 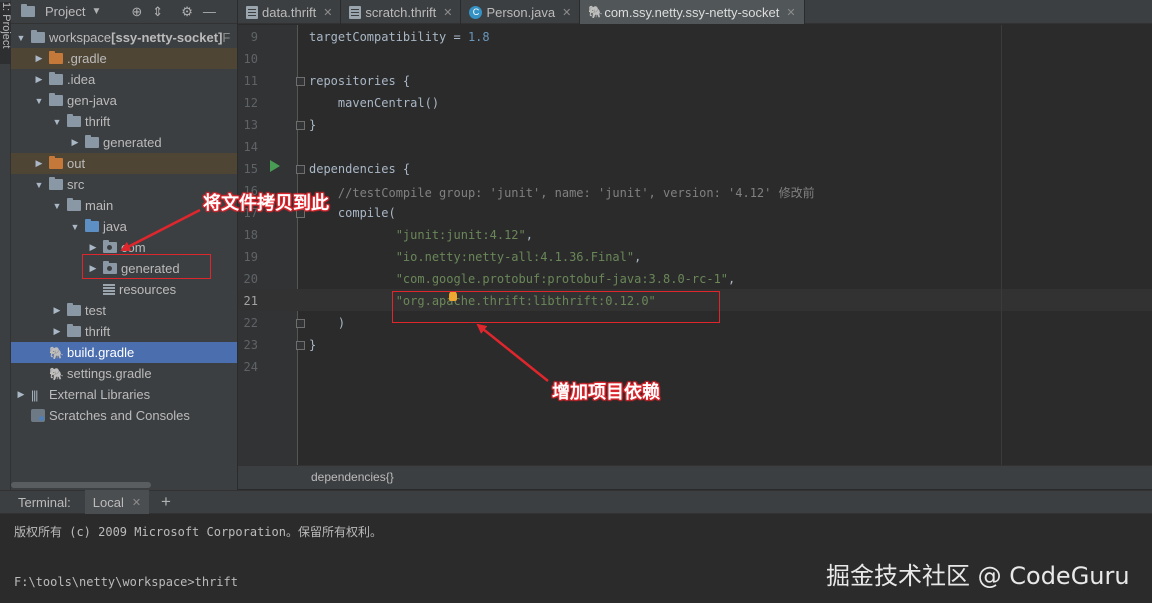 What do you see at coordinates (576, 502) in the screenshot?
I see `terminal-tabbar: Terminal: Local ✕ +` at bounding box center [576, 502].